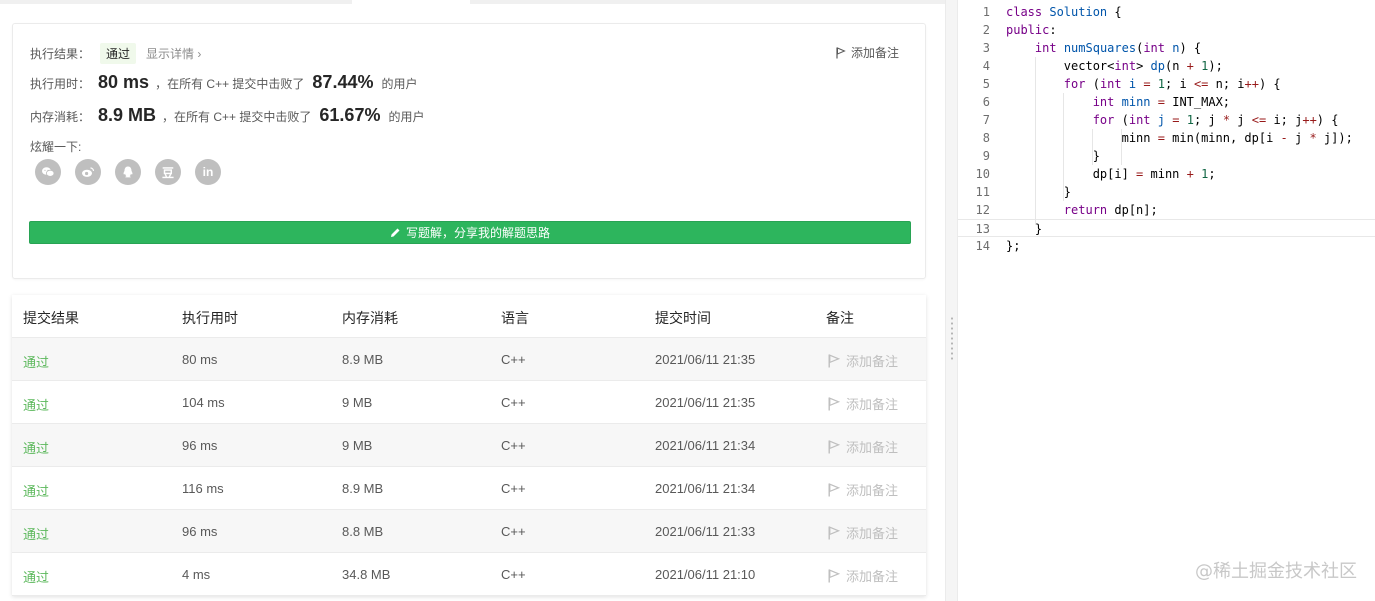 The image size is (1375, 601). I want to click on runtime-value: 80 ms, so click(124, 82).